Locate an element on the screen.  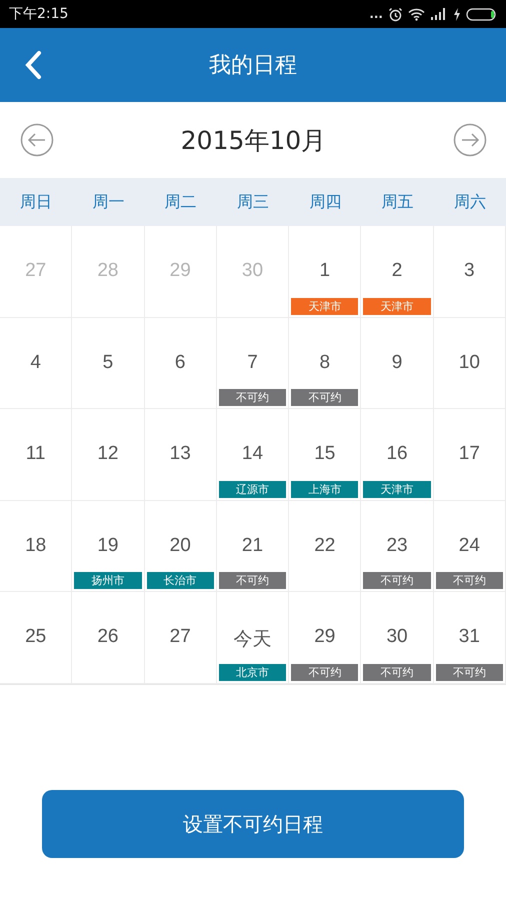
day-number: 15 is located at coordinates (325, 454).